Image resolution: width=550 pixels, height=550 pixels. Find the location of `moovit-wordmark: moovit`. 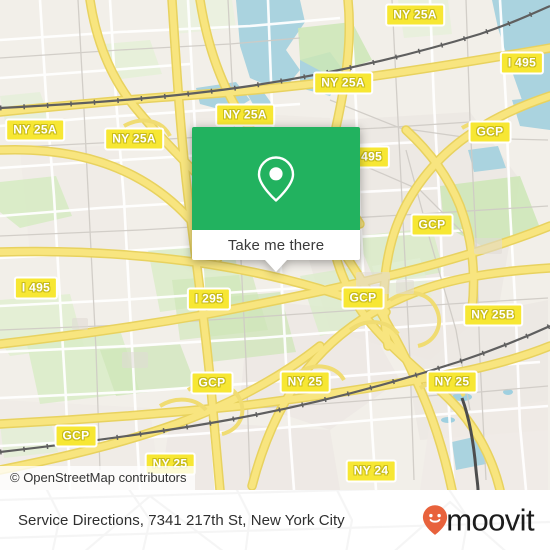

moovit-wordmark: moovit is located at coordinates (490, 520).